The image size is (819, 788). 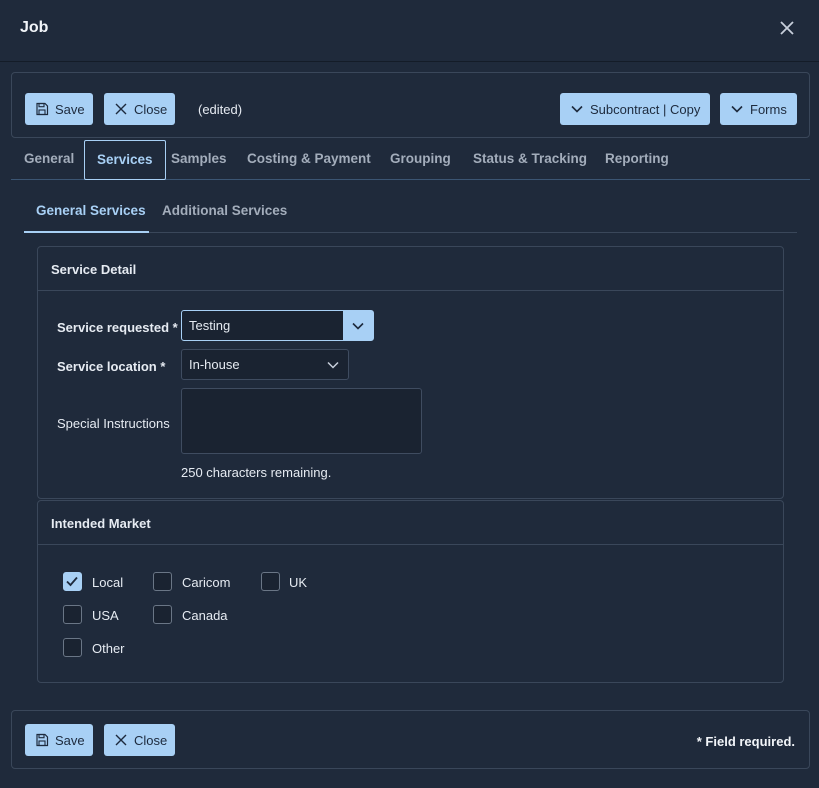 I want to click on checkbox-label-caricom: Caricom, so click(x=206, y=582).